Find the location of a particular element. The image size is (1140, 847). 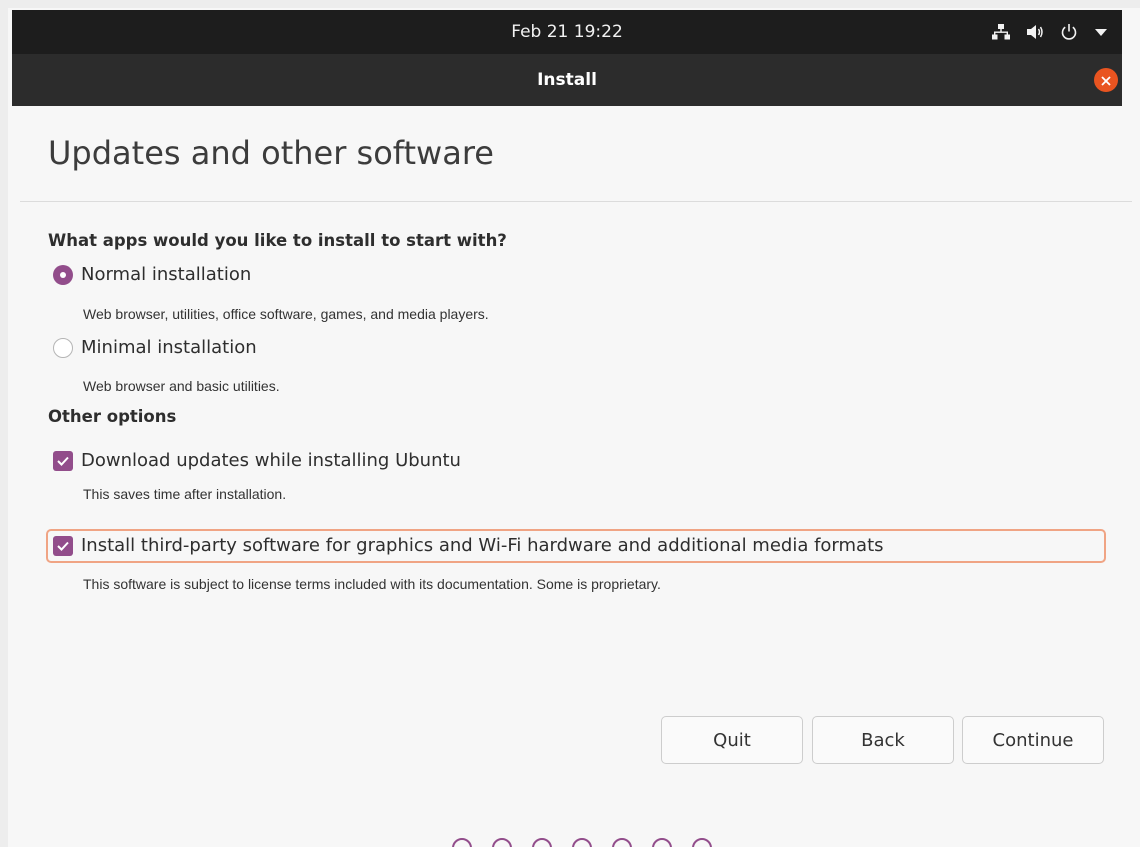

system-tray is located at coordinates (1050, 32).